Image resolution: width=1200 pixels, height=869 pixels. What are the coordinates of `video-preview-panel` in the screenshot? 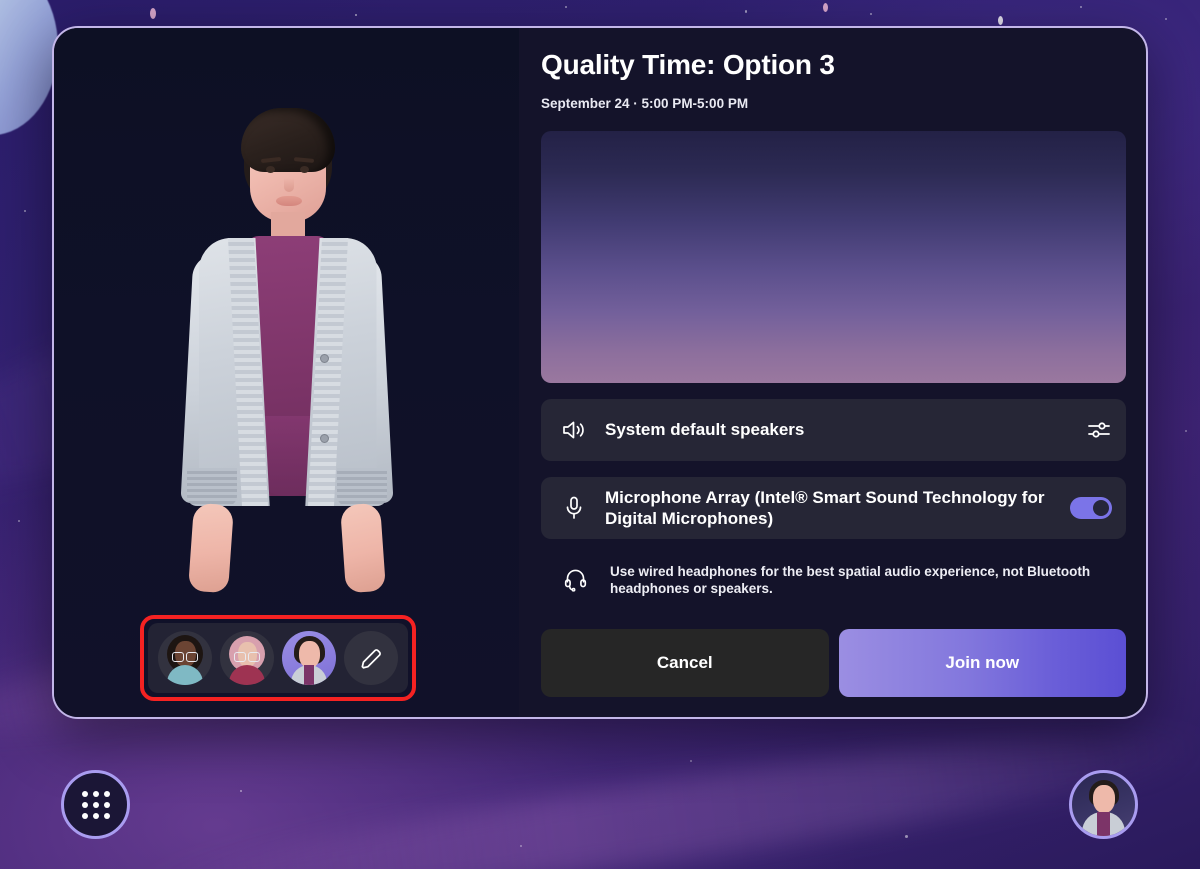 It's located at (833, 256).